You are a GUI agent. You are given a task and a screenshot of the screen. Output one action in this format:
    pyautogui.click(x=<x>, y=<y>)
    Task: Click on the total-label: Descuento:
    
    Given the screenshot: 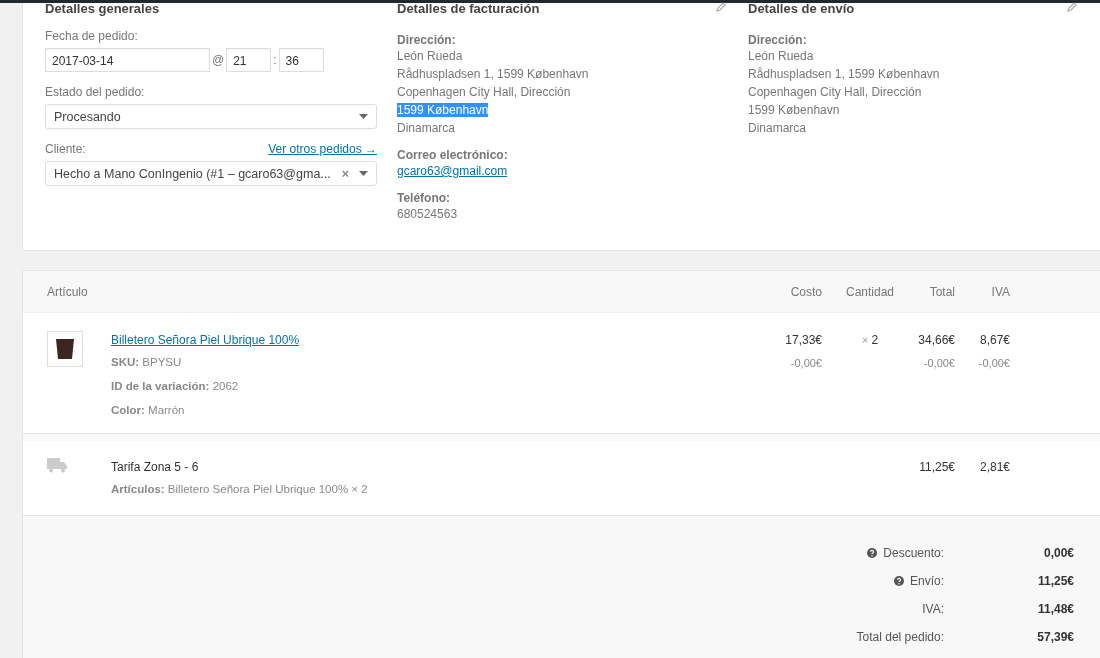 What is the action you would take?
    pyautogui.click(x=913, y=553)
    